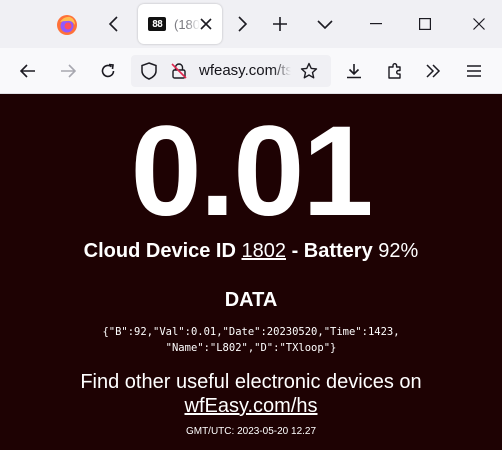  Describe the element at coordinates (474, 71) in the screenshot. I see `hamburger-icon` at that location.